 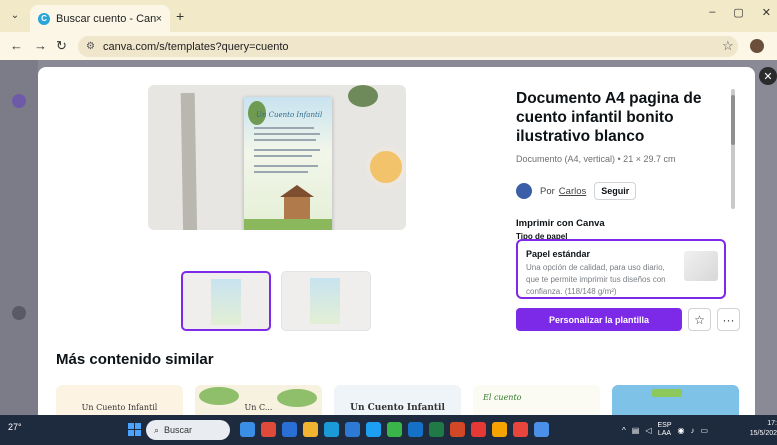 What do you see at coordinates (90, 46) in the screenshot?
I see `site-info-icon: ⚙` at bounding box center [90, 46].